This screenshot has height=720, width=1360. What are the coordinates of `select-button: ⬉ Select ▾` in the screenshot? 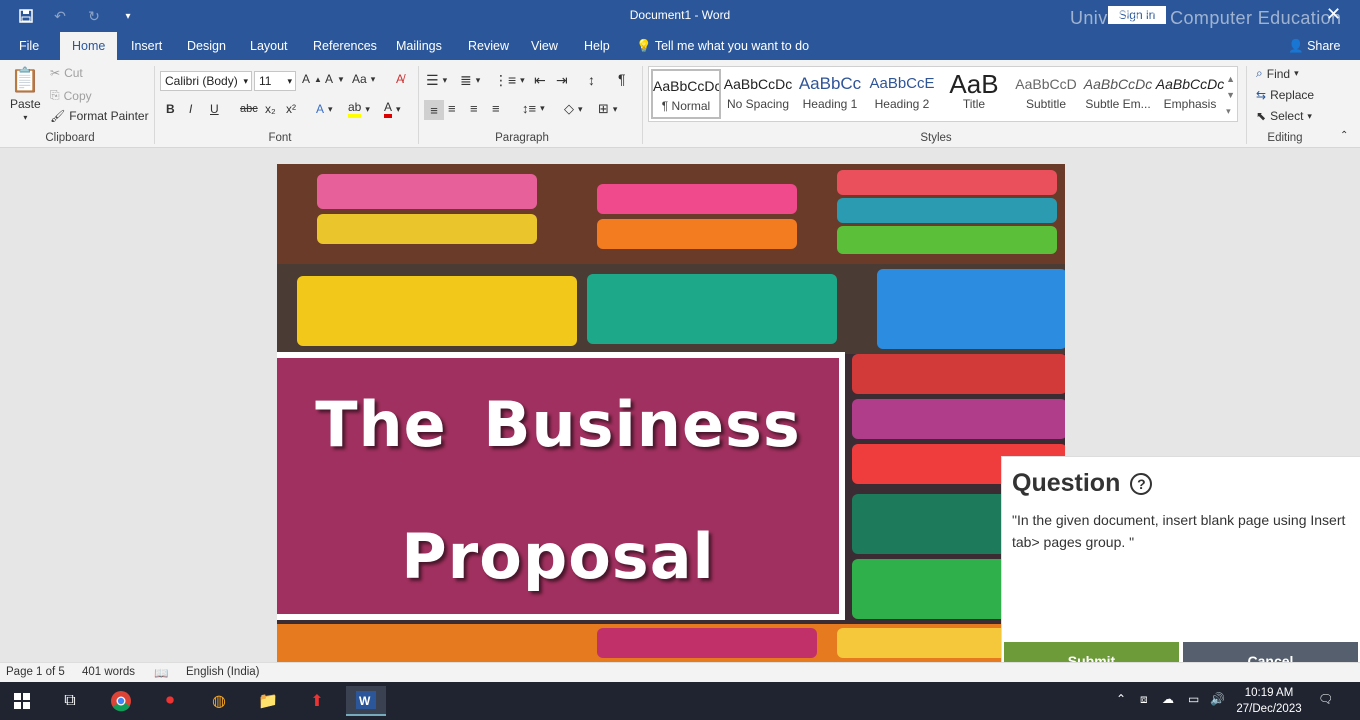 It's located at (1284, 116).